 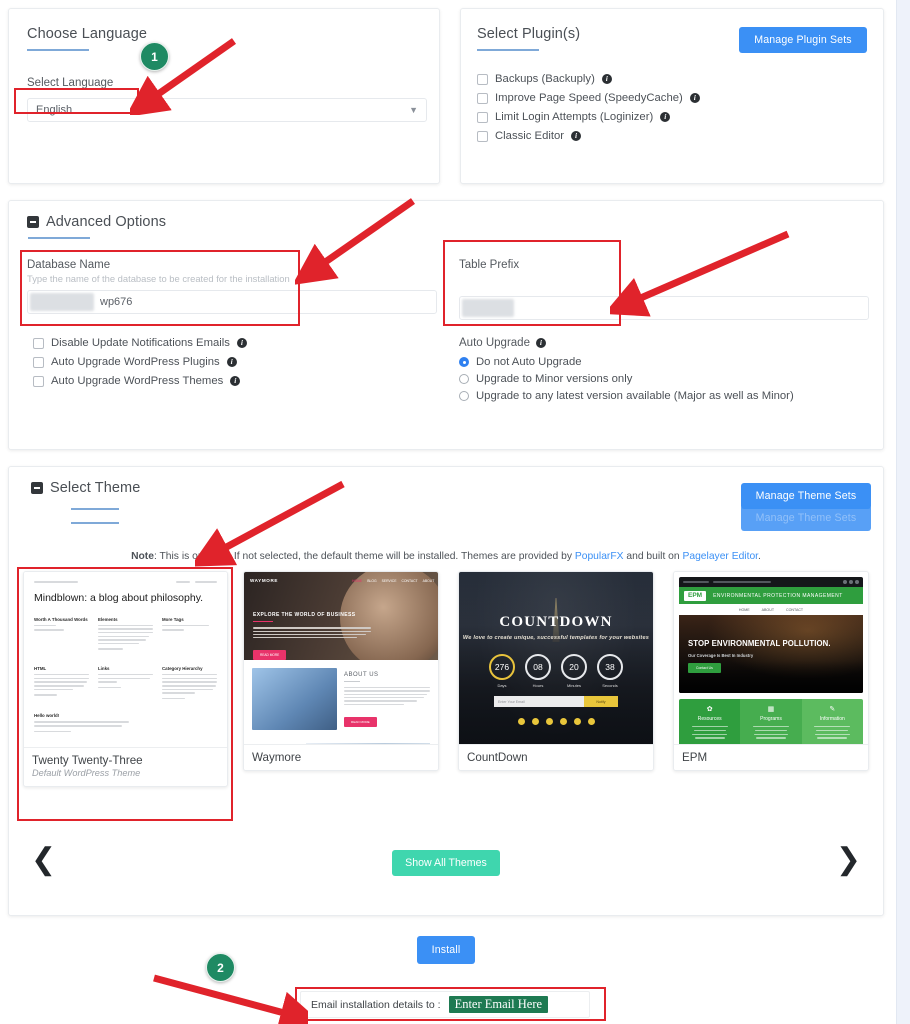 What do you see at coordinates (182, 668) in the screenshot?
I see `preview-section-title: Category Hierarchy` at bounding box center [182, 668].